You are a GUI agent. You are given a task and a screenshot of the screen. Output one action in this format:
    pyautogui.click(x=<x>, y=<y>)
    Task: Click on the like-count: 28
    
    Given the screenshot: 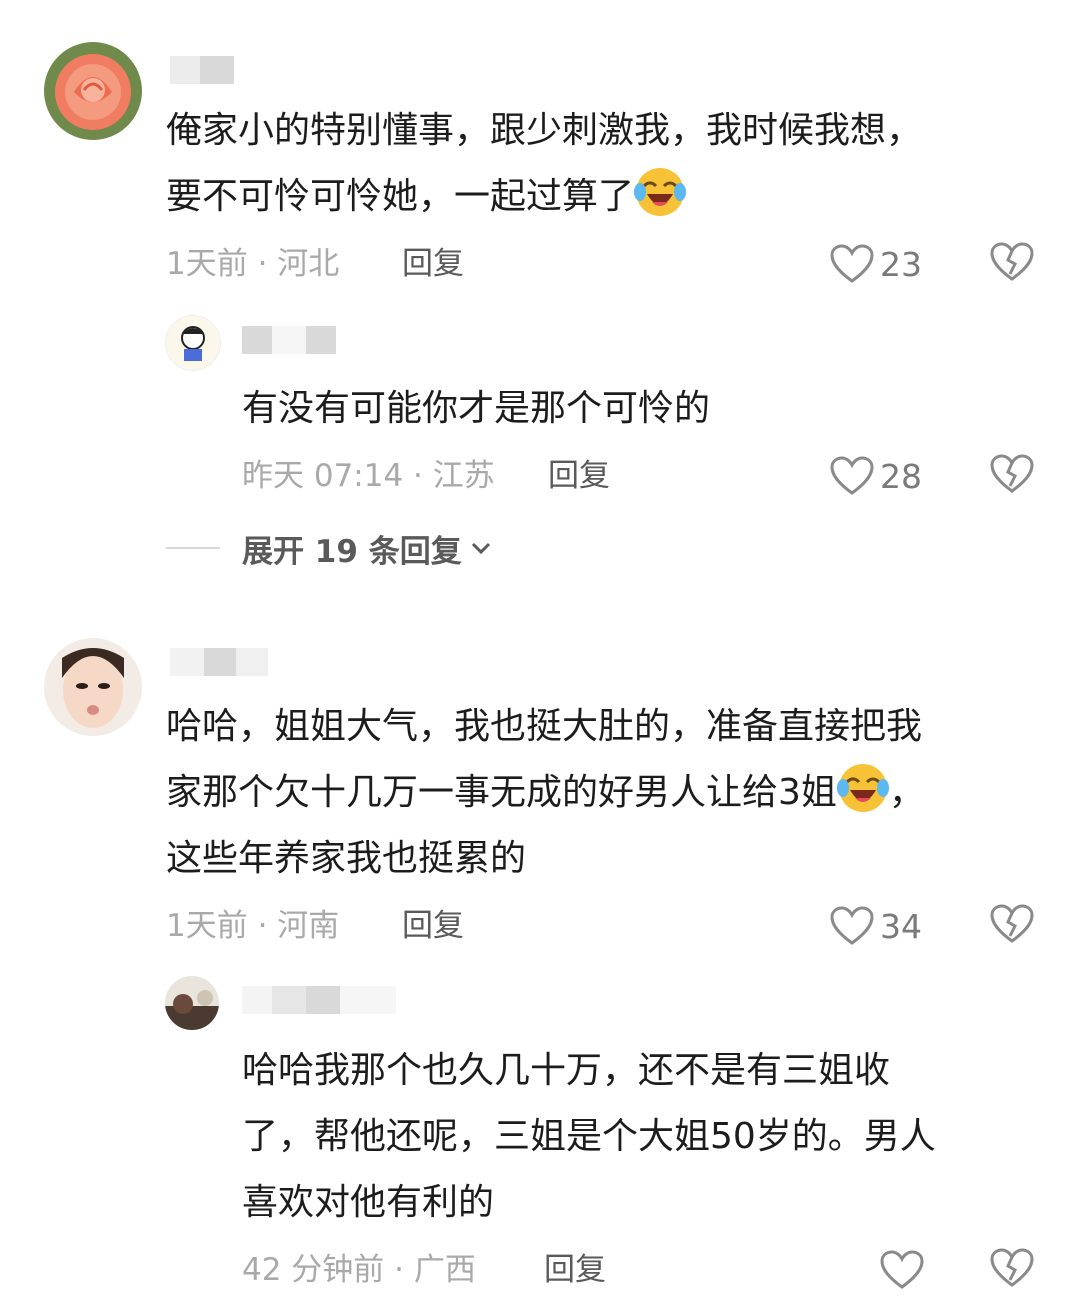 What is the action you would take?
    pyautogui.click(x=901, y=476)
    